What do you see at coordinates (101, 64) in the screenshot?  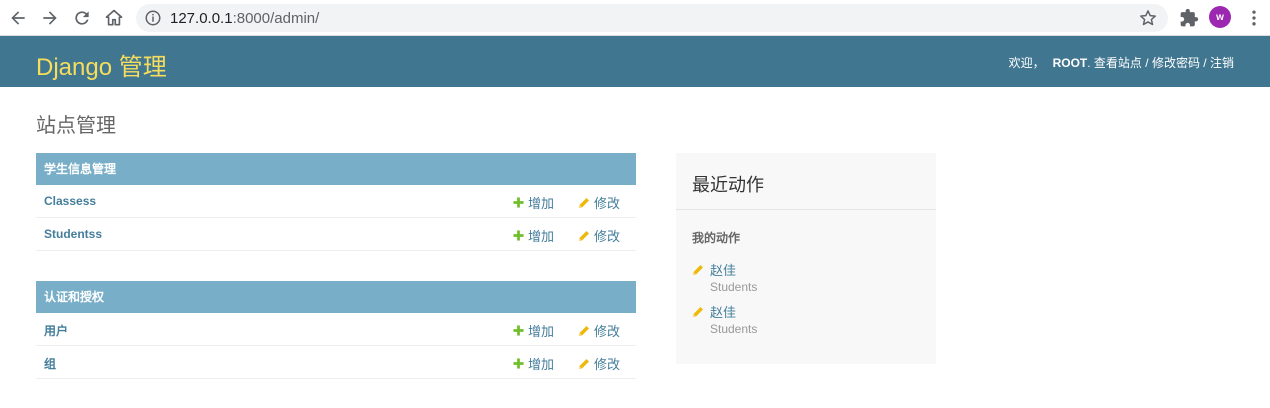 I see `site-branding: Django 管理` at bounding box center [101, 64].